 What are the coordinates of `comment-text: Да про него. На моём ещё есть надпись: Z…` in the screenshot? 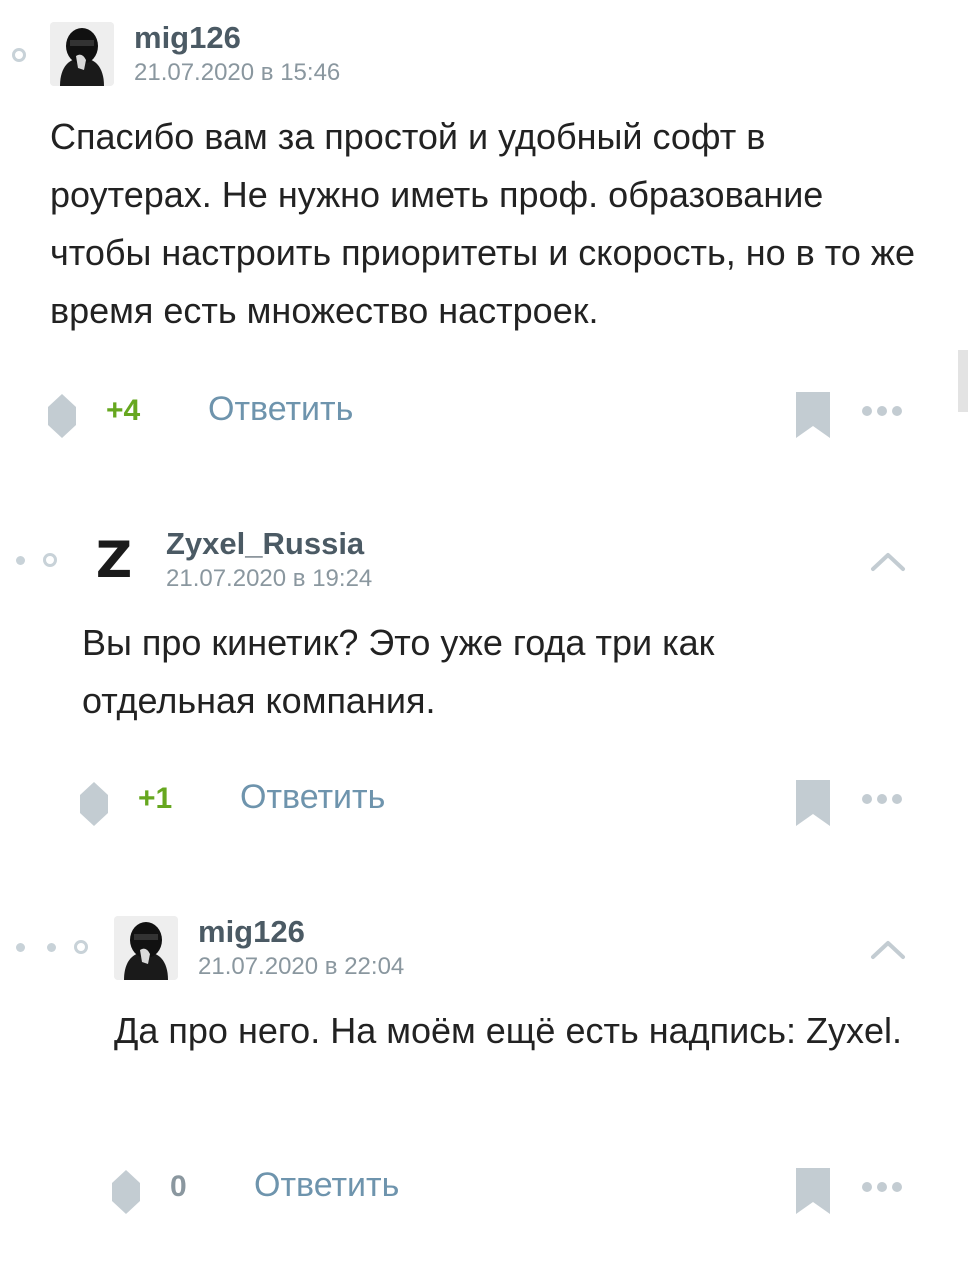 It's located at (508, 1030).